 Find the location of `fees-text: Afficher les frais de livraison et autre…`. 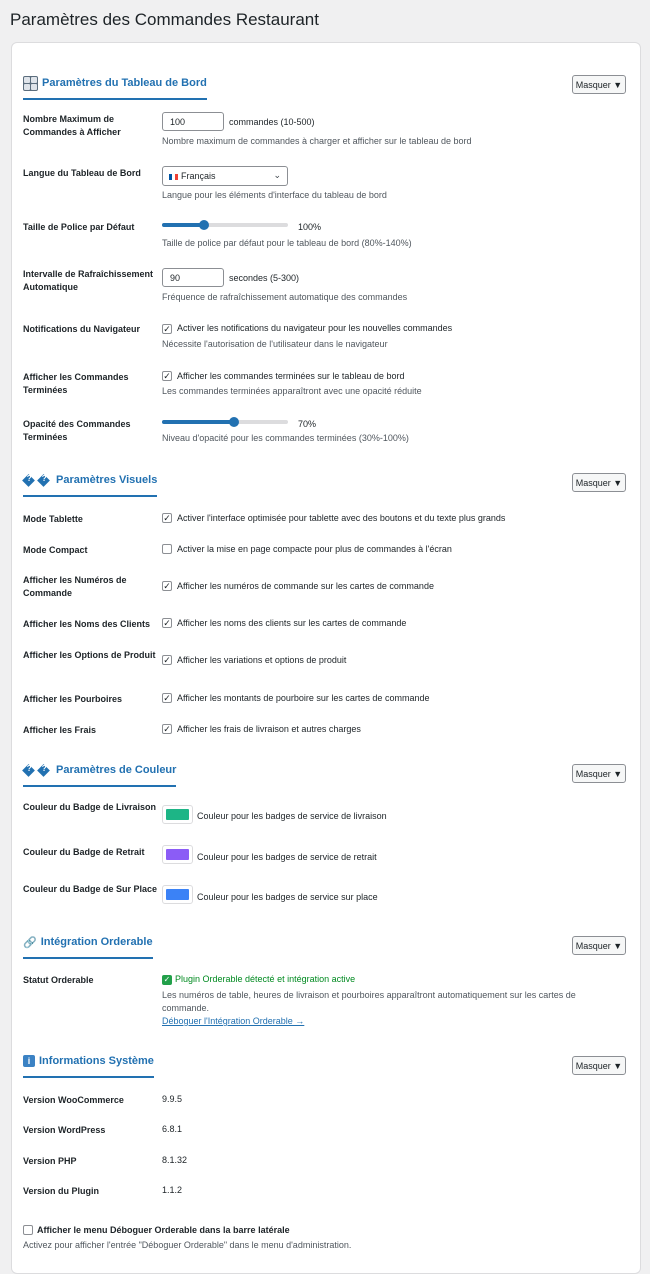

fees-text: Afficher les frais de livraison et autre… is located at coordinates (269, 729).